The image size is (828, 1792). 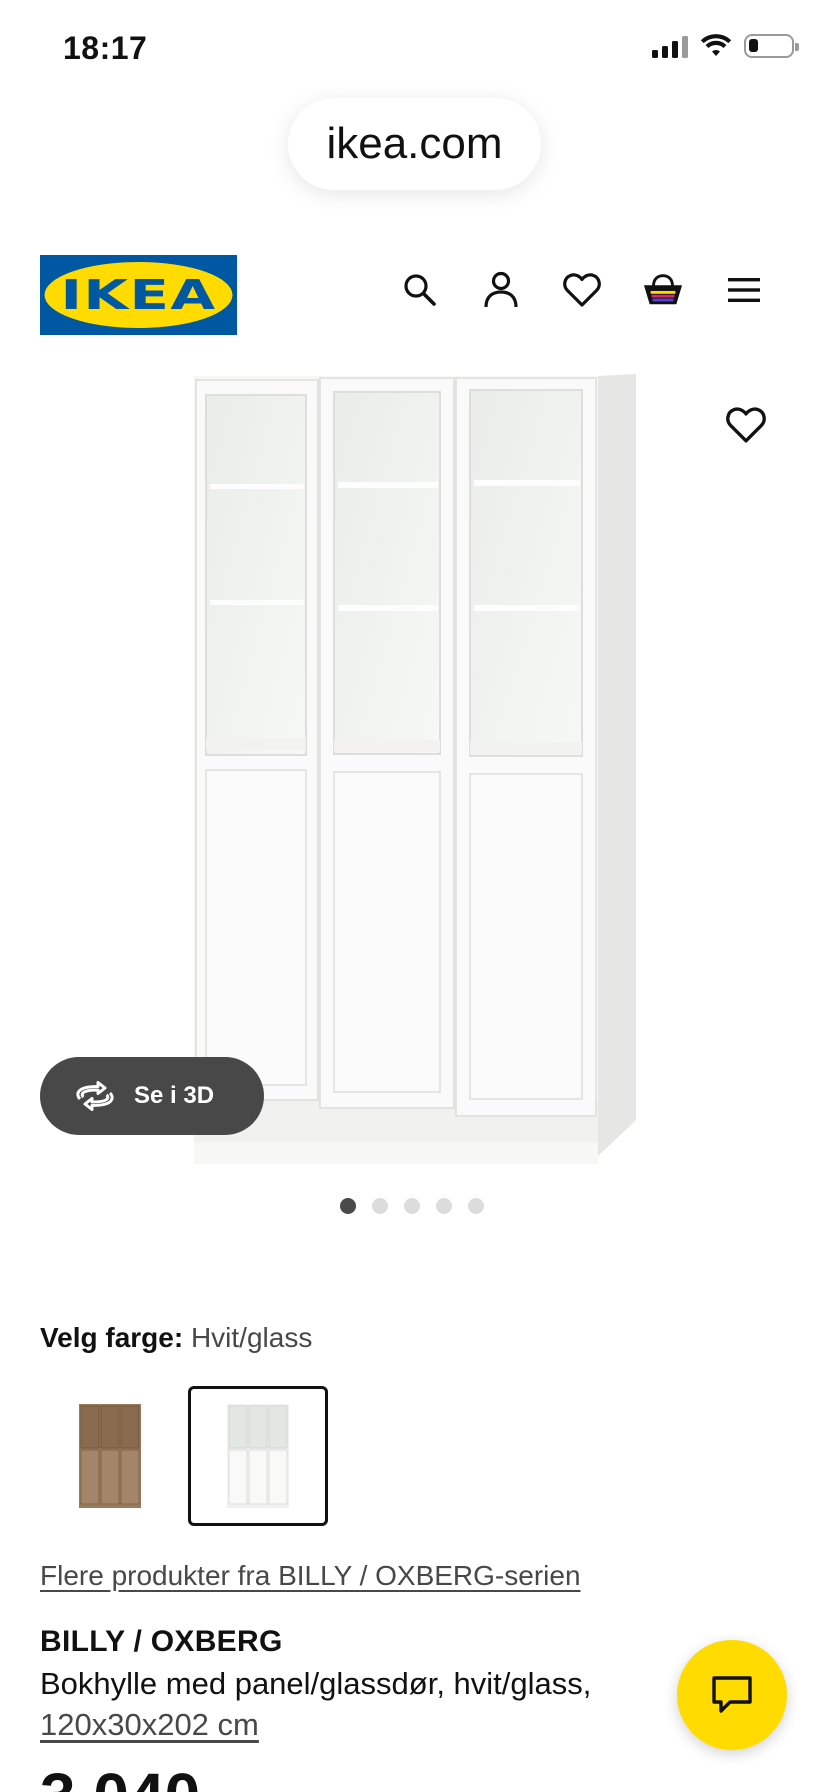 I want to click on color-swatch-white-glass, so click(x=258, y=1456).